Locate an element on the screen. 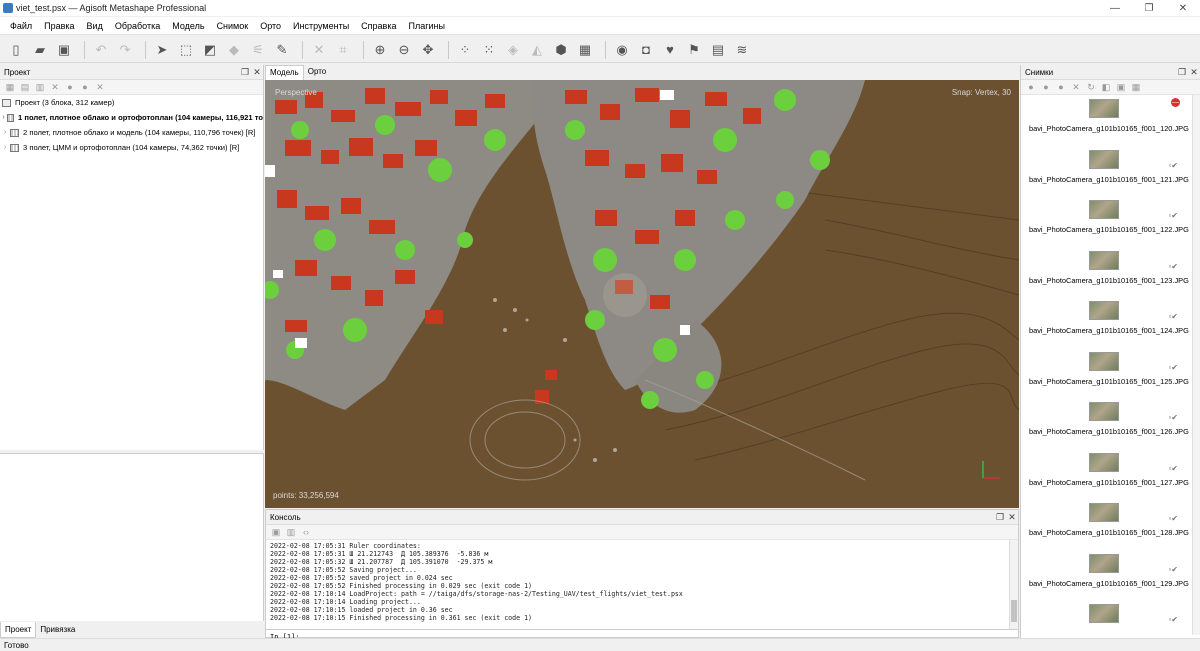 The width and height of the screenshot is (1200, 651). scrollbar-thumb is located at coordinates (1014, 611).